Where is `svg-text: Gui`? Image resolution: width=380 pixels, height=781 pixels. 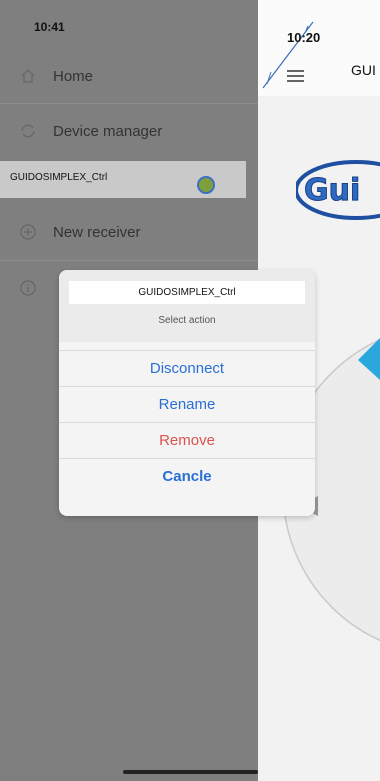
svg-text: Gui is located at coordinates (332, 190).